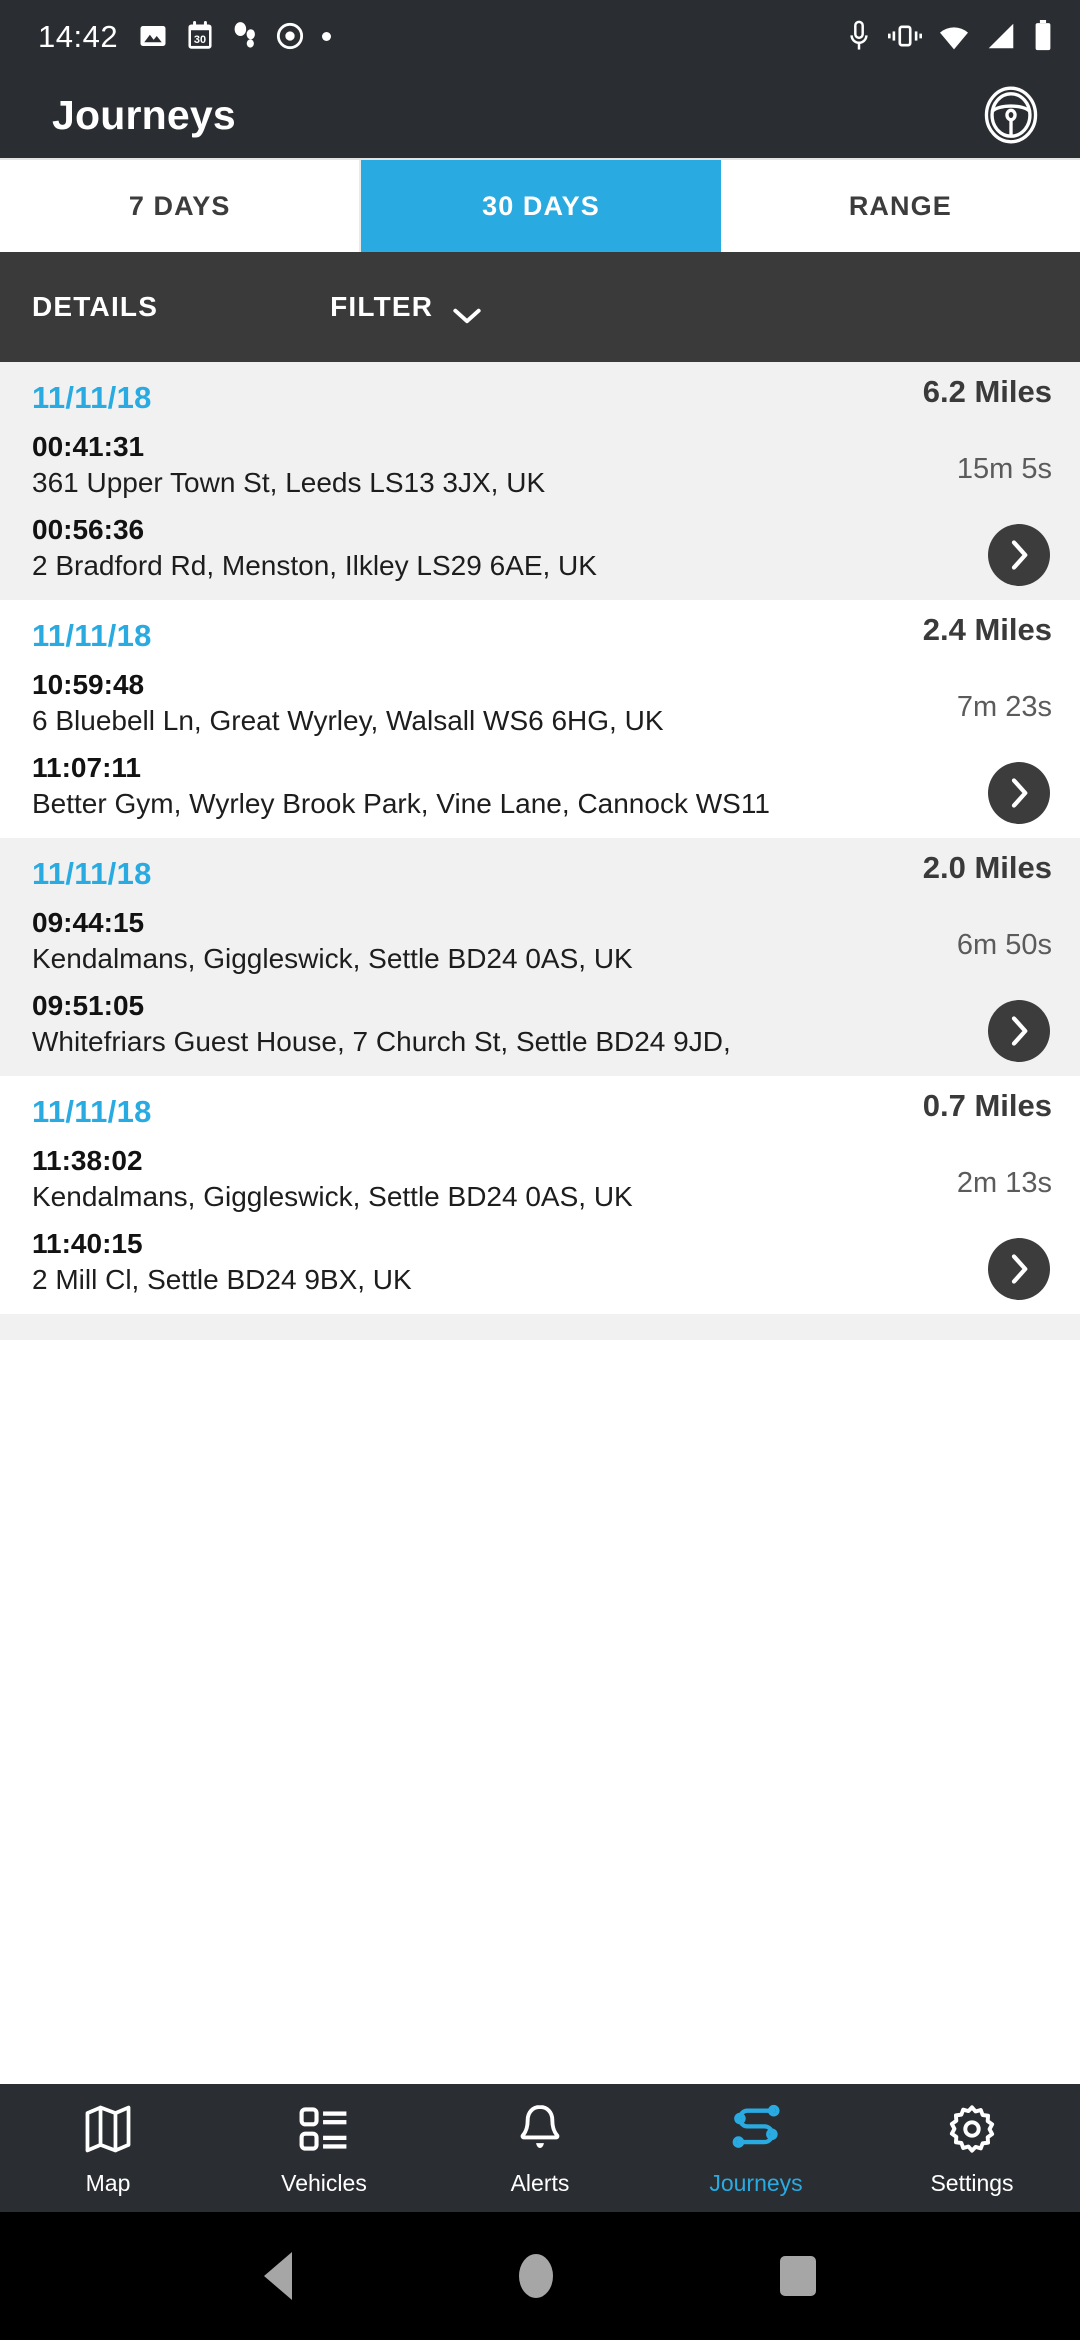  Describe the element at coordinates (88, 922) in the screenshot. I see `journey-start-time: 09:44:15` at that location.